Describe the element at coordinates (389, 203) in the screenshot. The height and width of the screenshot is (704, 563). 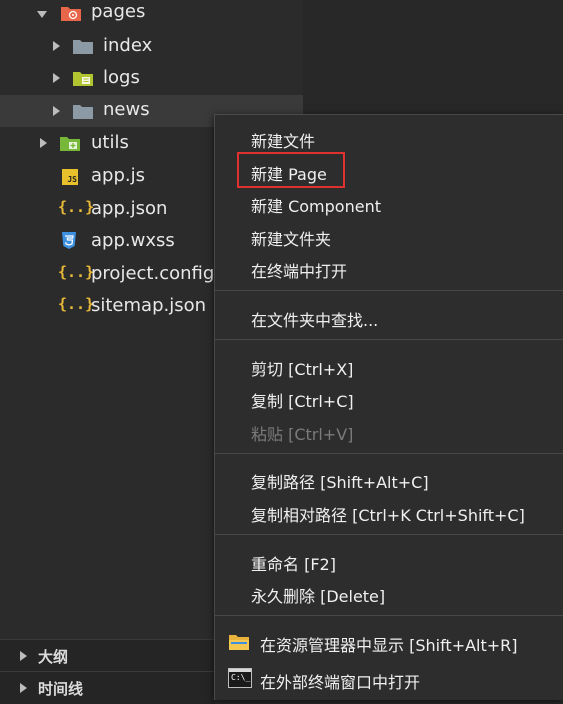
I see `menu-item-new-component: 新建 Component` at that location.